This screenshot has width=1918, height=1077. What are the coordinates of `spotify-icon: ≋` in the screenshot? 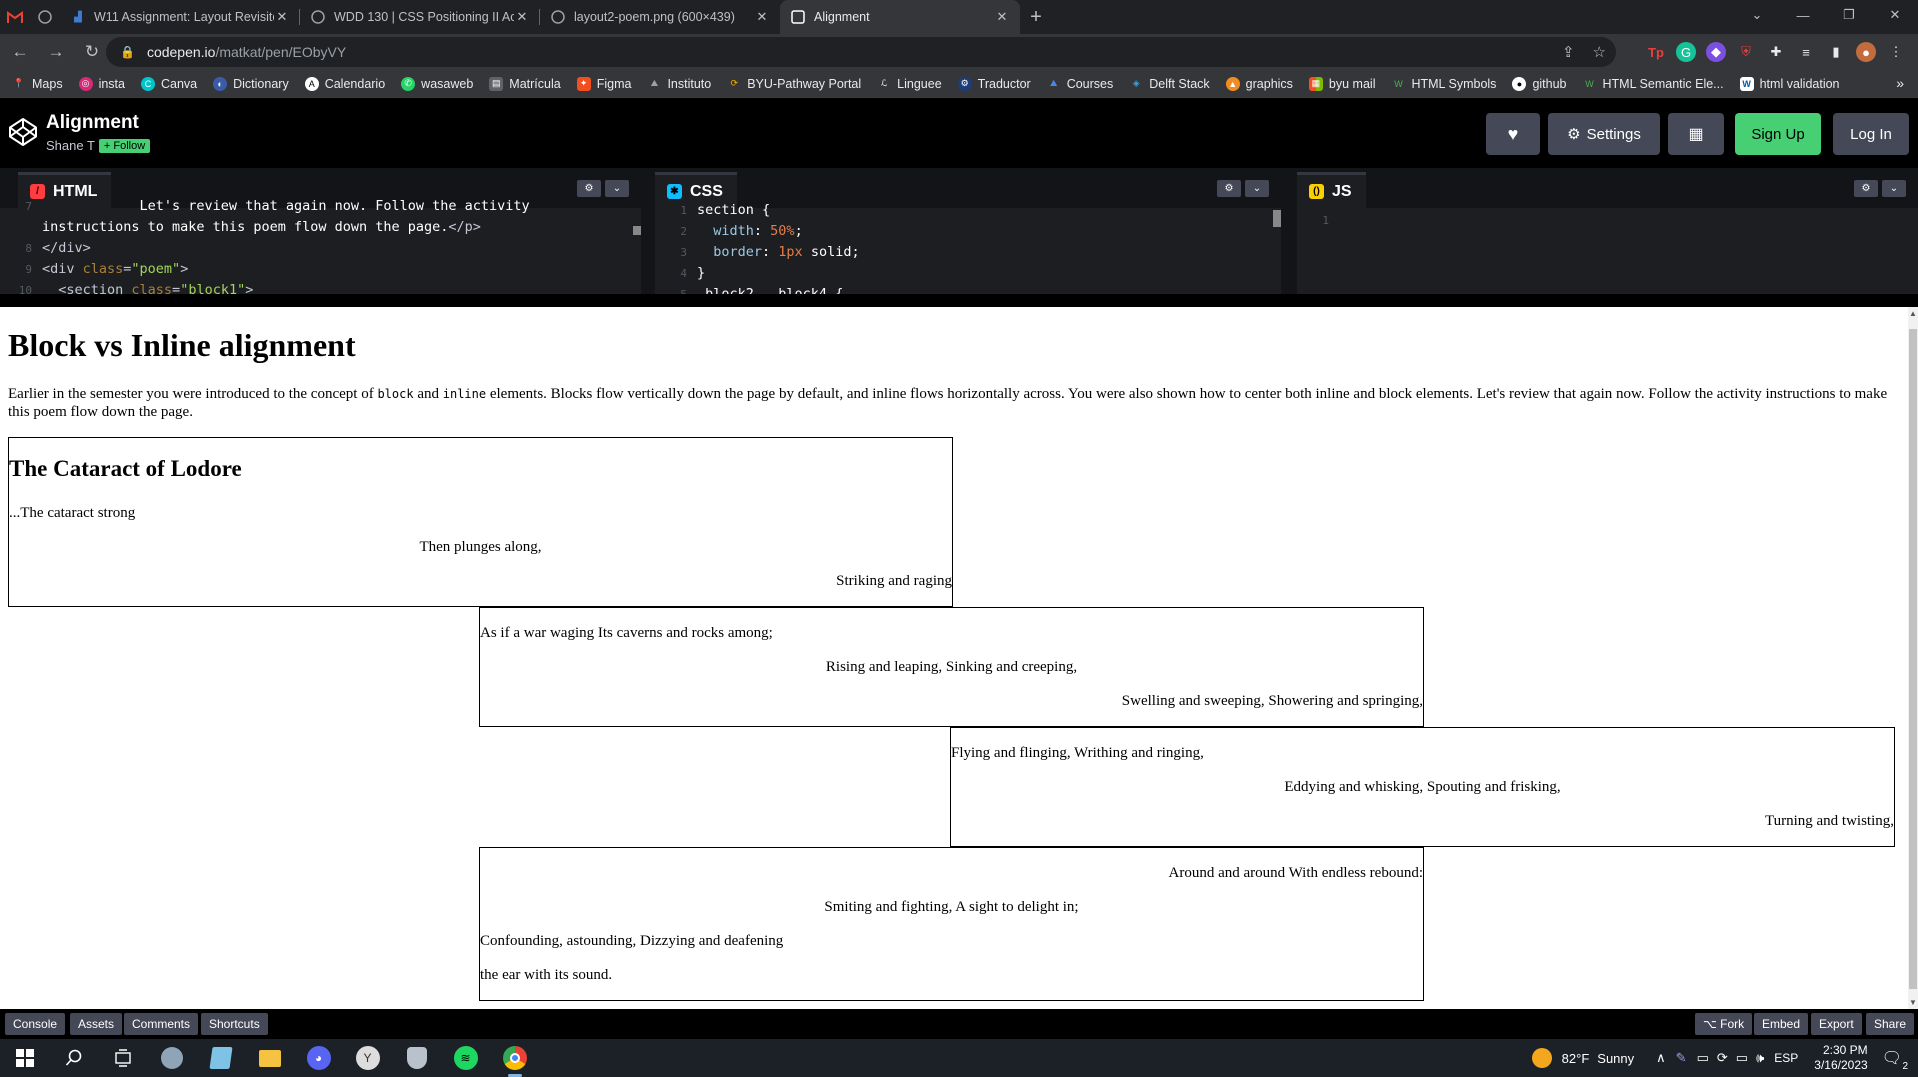 It's located at (465, 1058).